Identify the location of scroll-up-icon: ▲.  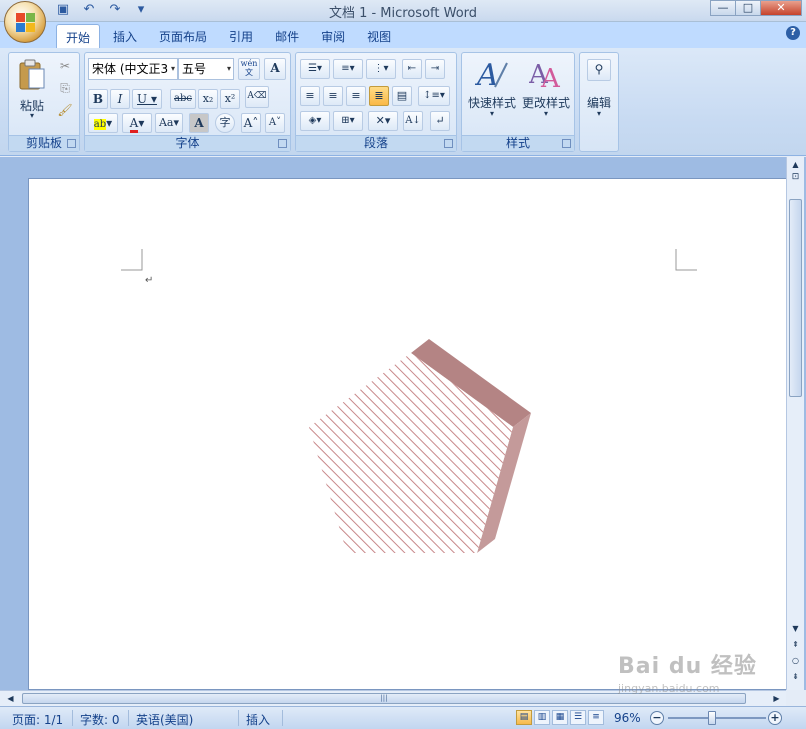
(795, 165).